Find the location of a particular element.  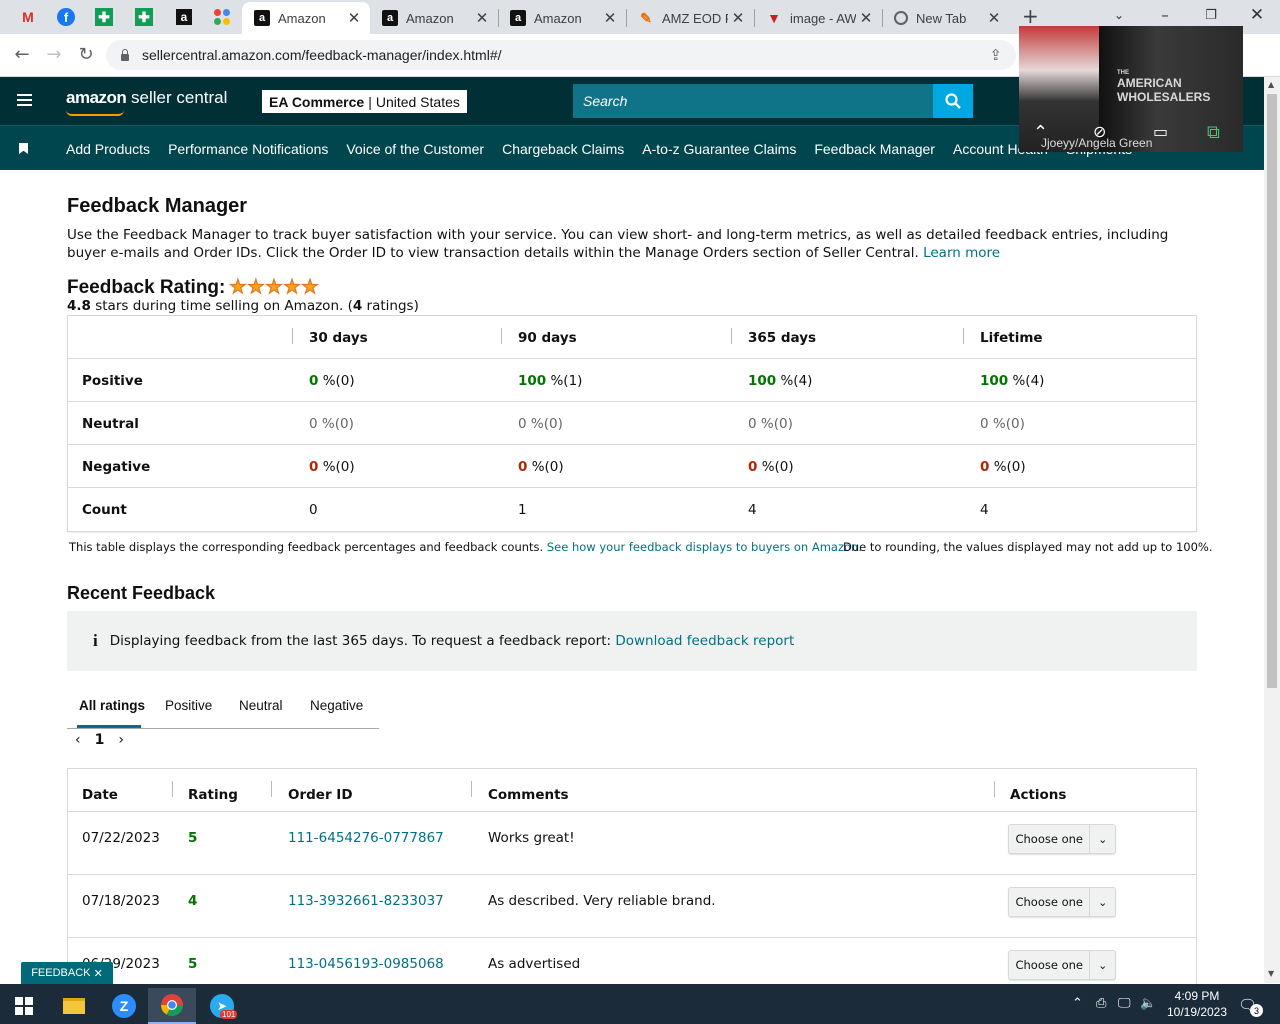

recent-feedback-title: Recent Feedback is located at coordinates (141, 593).